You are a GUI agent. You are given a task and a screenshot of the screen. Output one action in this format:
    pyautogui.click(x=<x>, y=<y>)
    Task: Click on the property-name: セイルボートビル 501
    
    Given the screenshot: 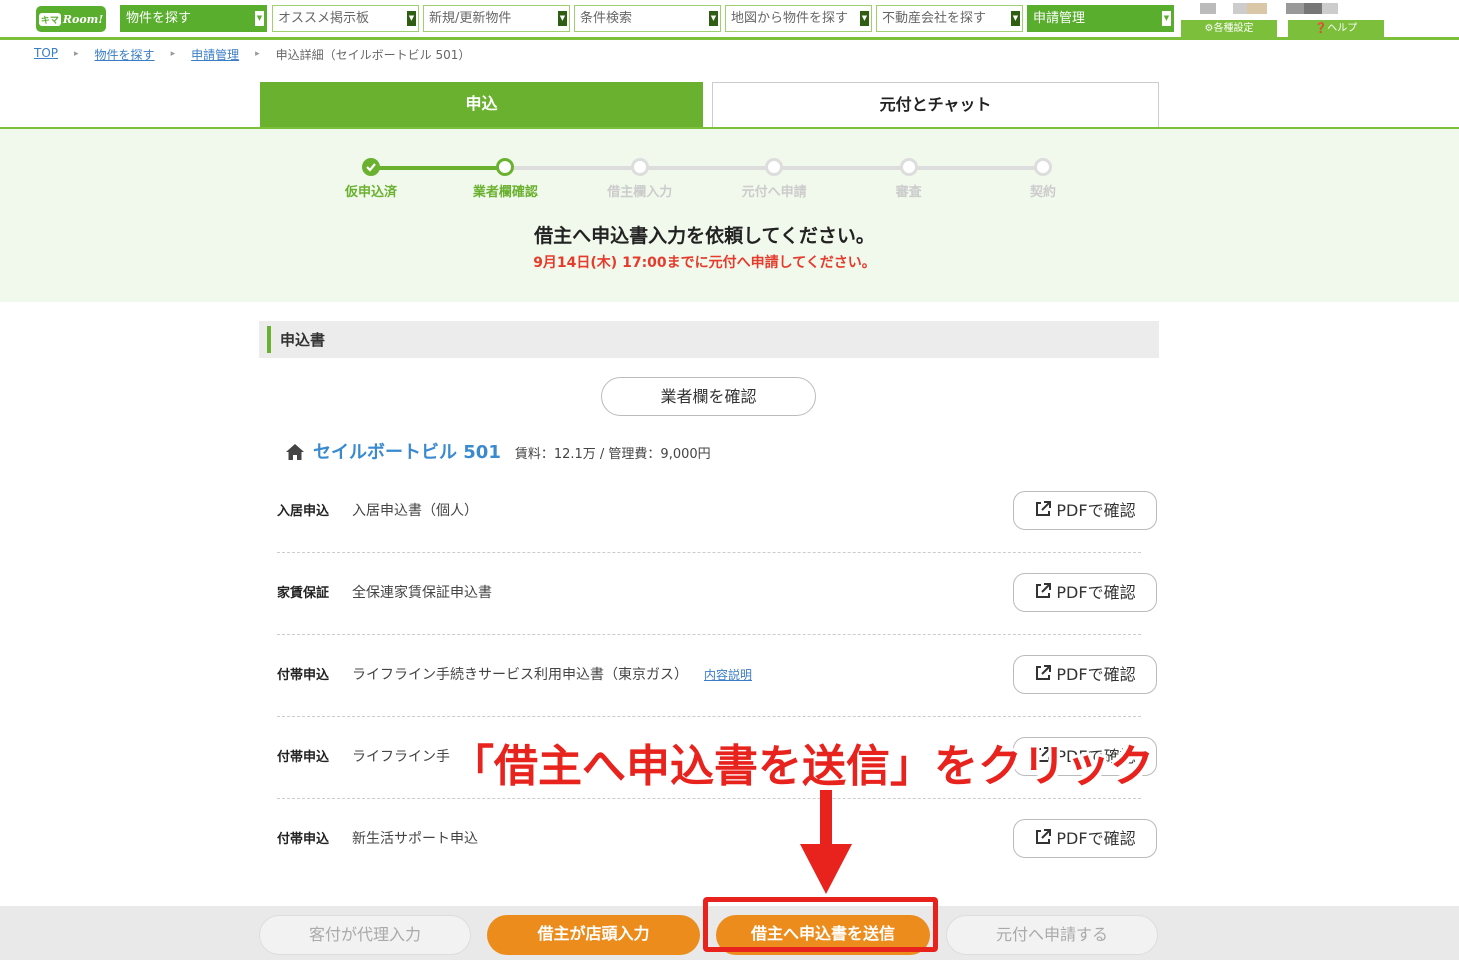 What is the action you would take?
    pyautogui.click(x=407, y=451)
    